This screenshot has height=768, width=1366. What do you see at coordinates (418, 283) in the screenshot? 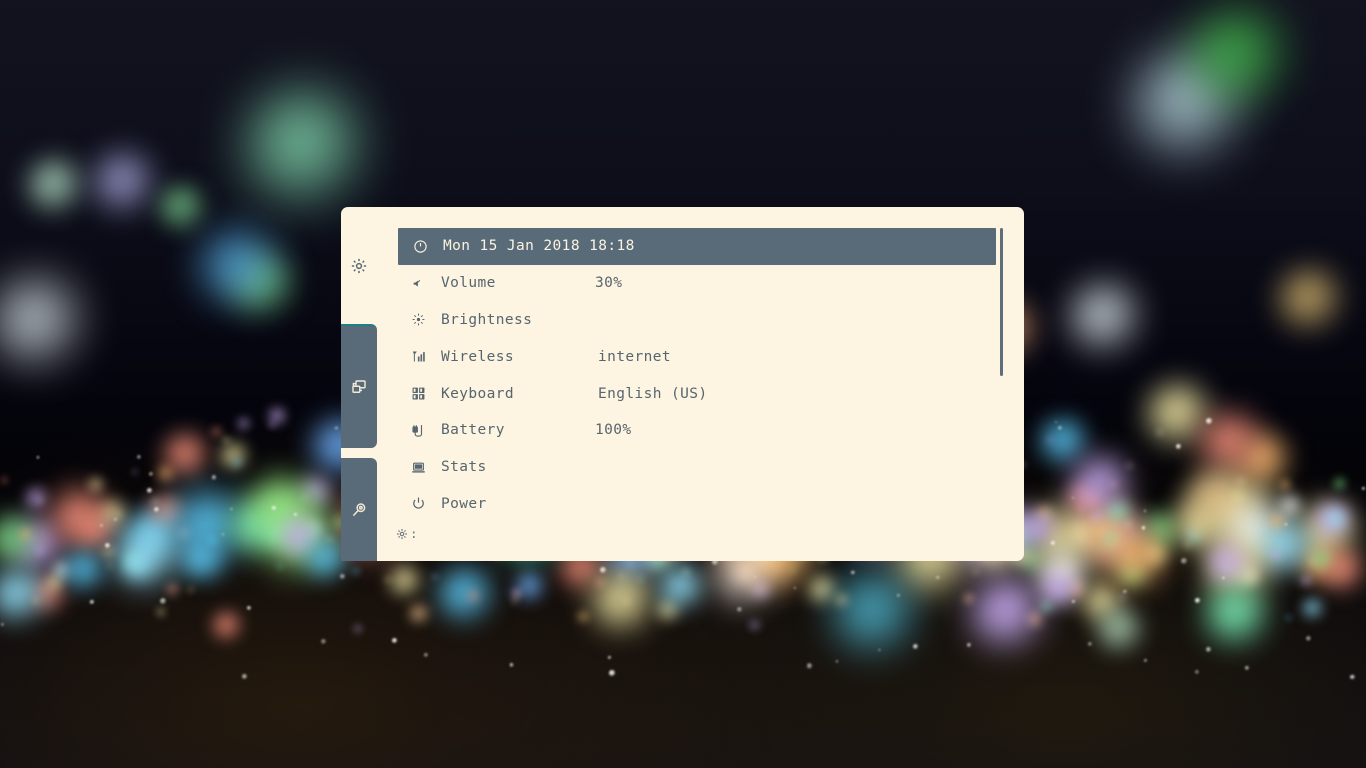
I see `volume-mute-icon` at bounding box center [418, 283].